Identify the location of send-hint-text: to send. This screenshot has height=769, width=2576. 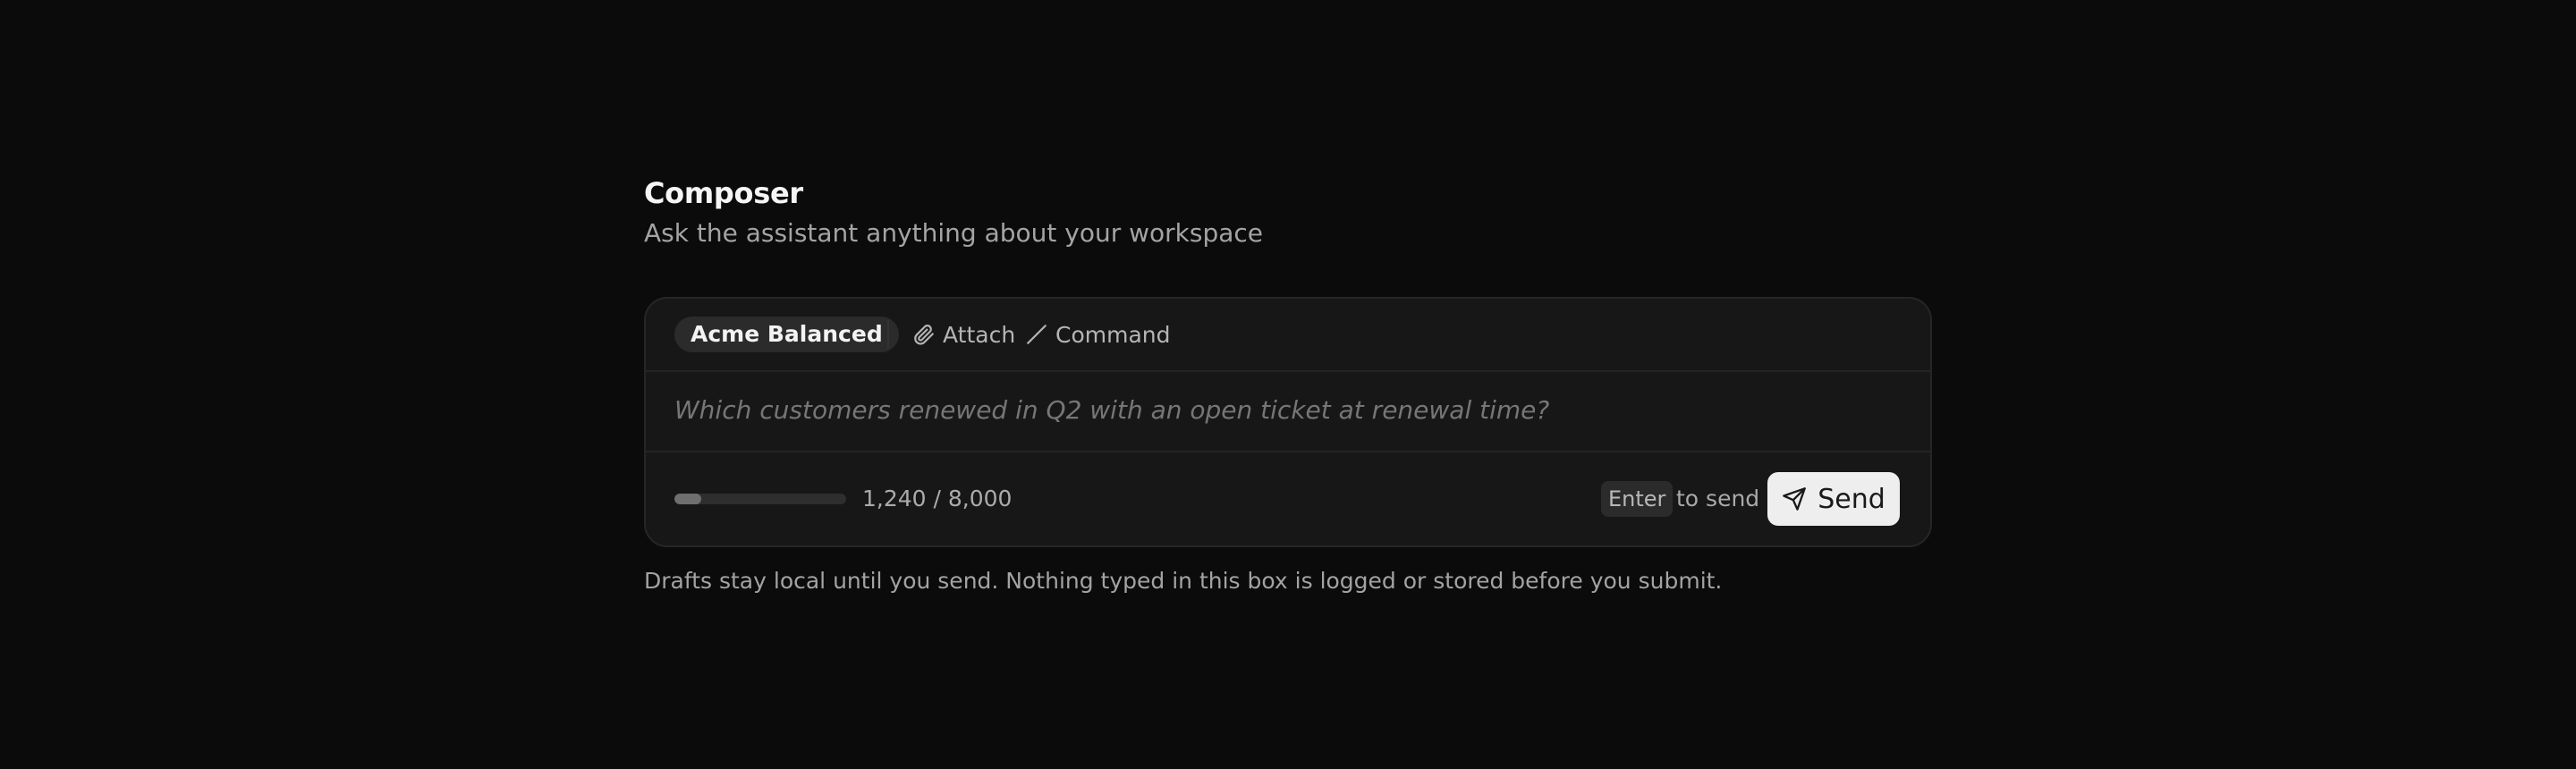
(1718, 499).